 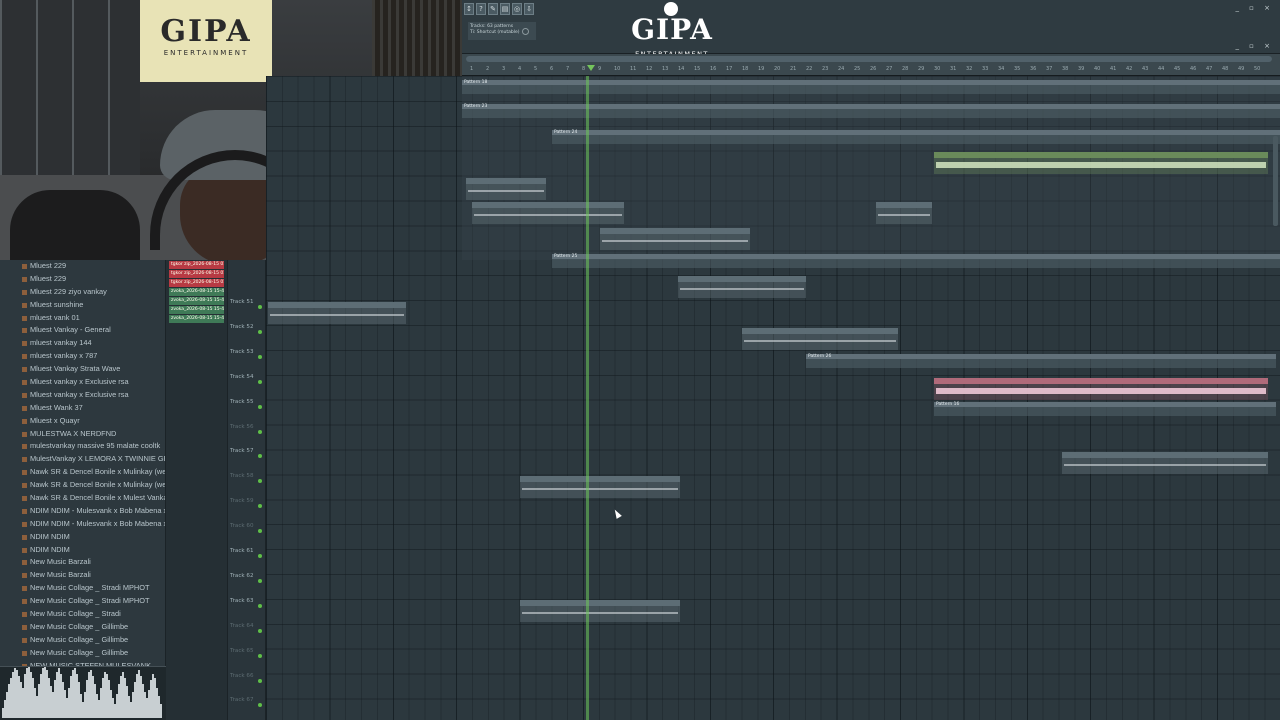 What do you see at coordinates (82, 305) in the screenshot?
I see `browser-item: Mluest sunshine` at bounding box center [82, 305].